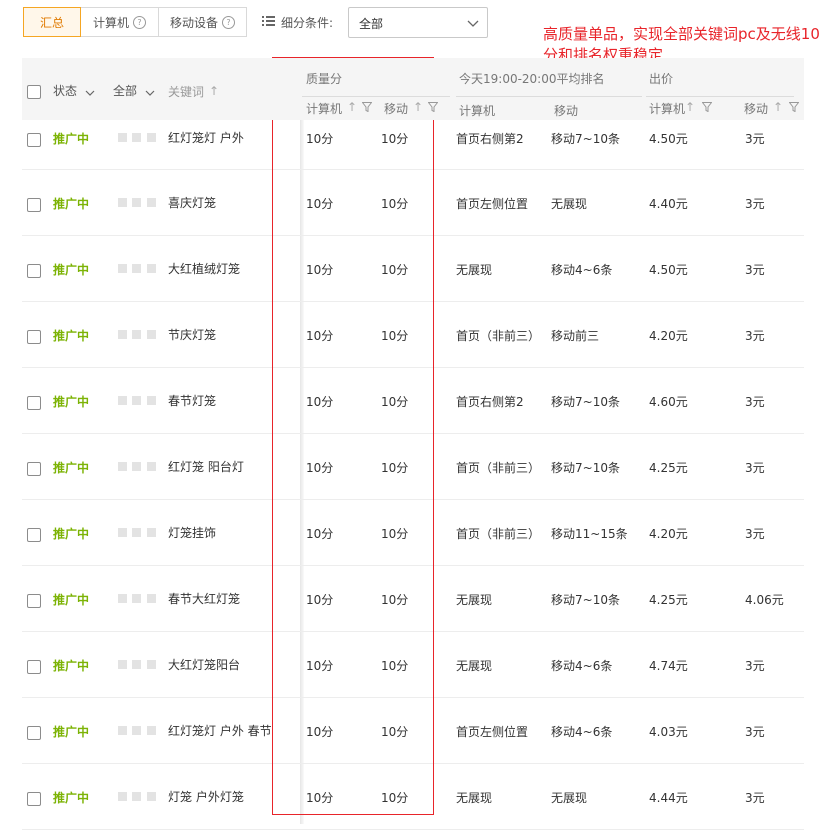  Describe the element at coordinates (52, 22) in the screenshot. I see `tab-summary: 汇总` at that location.